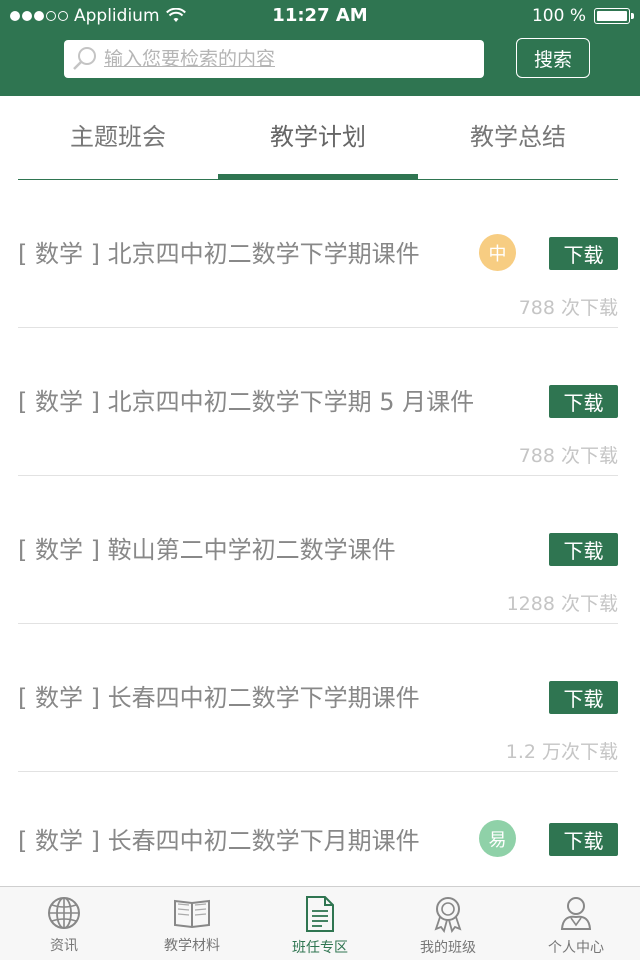 The image size is (640, 960). I want to click on nav-teaching-materials: 教学材料, so click(192, 923).